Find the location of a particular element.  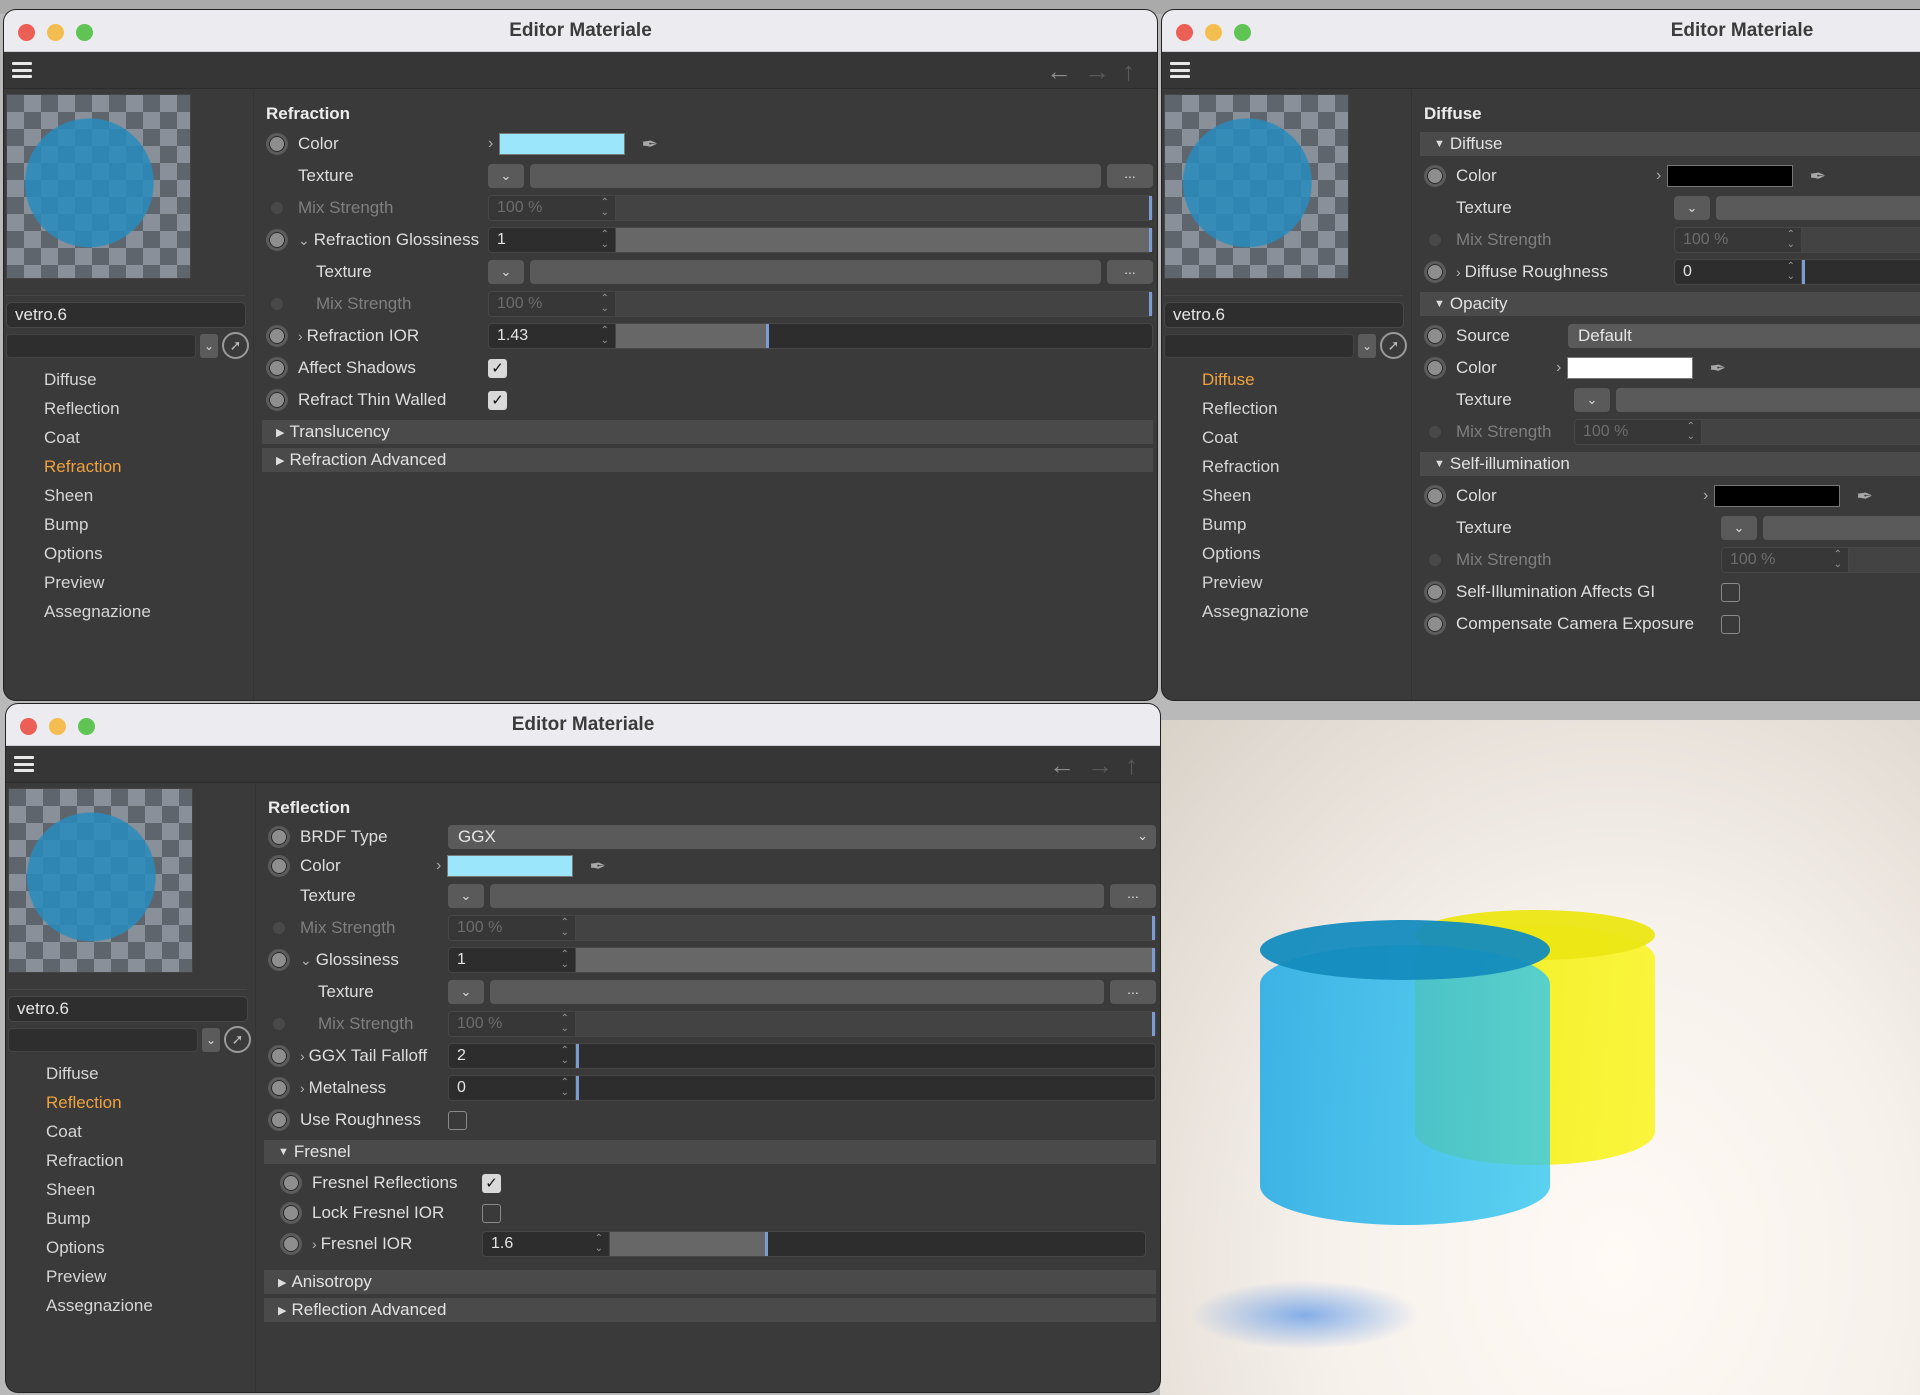

group-fresnel: ▼ Fresnel is located at coordinates (710, 1152).